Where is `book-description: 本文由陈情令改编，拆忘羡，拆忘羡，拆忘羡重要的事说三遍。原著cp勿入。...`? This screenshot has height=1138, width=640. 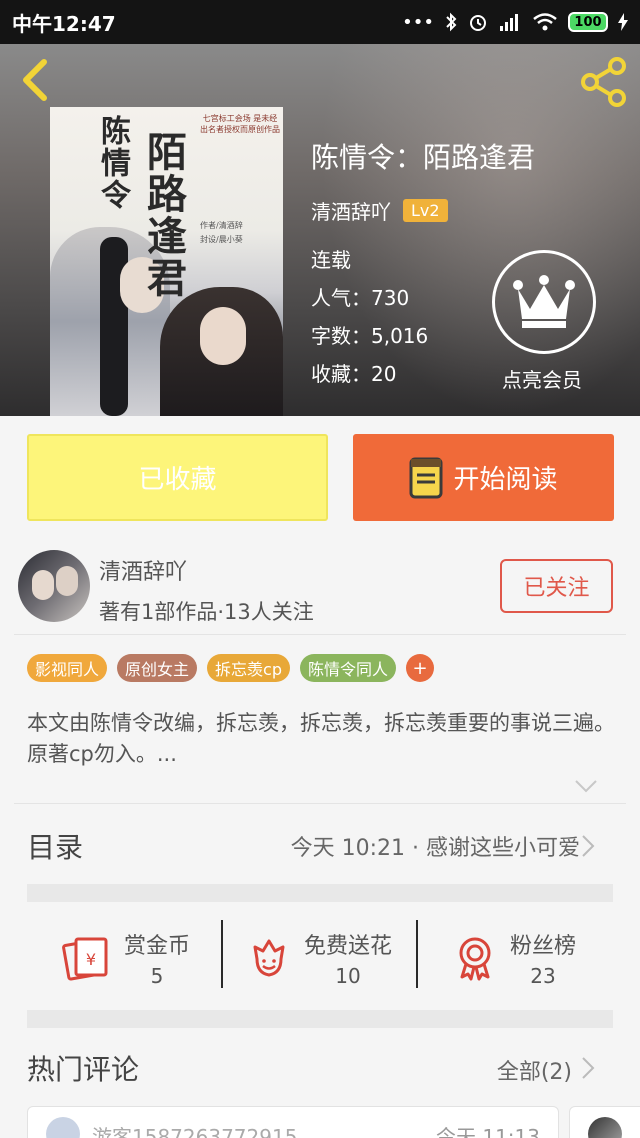
book-description: 本文由陈情令改编，拆忘羡，拆忘羡，拆忘羡重要的事说三遍。原著cp勿入。... is located at coordinates (322, 739).